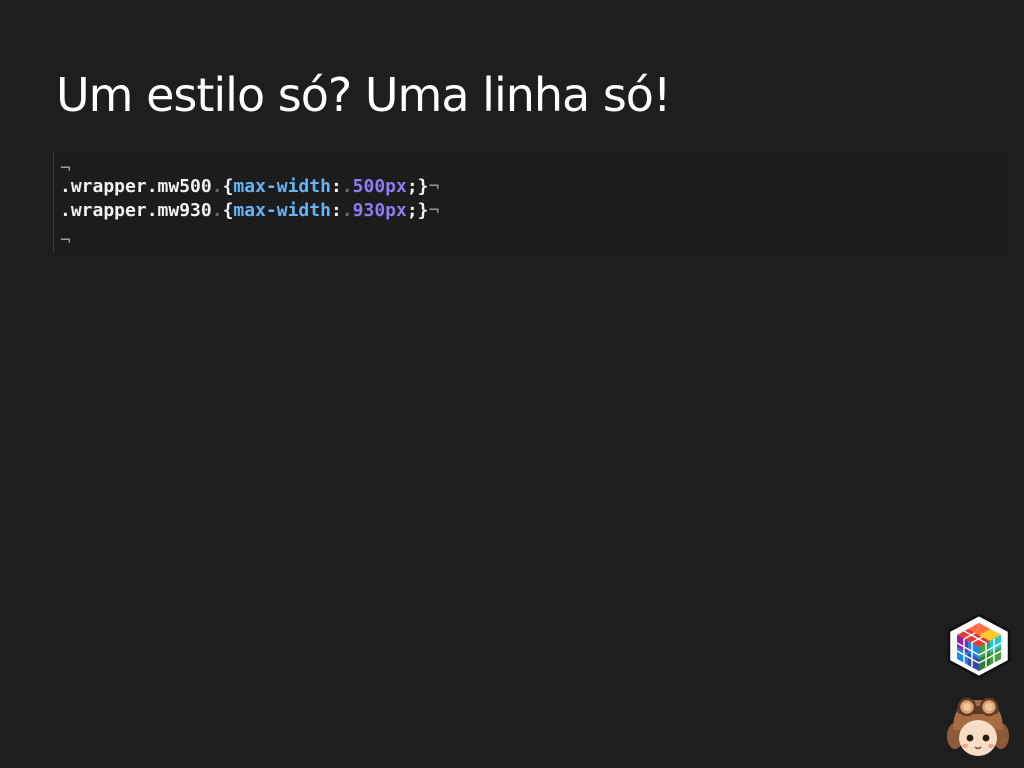  I want to click on css-value: 930px, so click(379, 210).